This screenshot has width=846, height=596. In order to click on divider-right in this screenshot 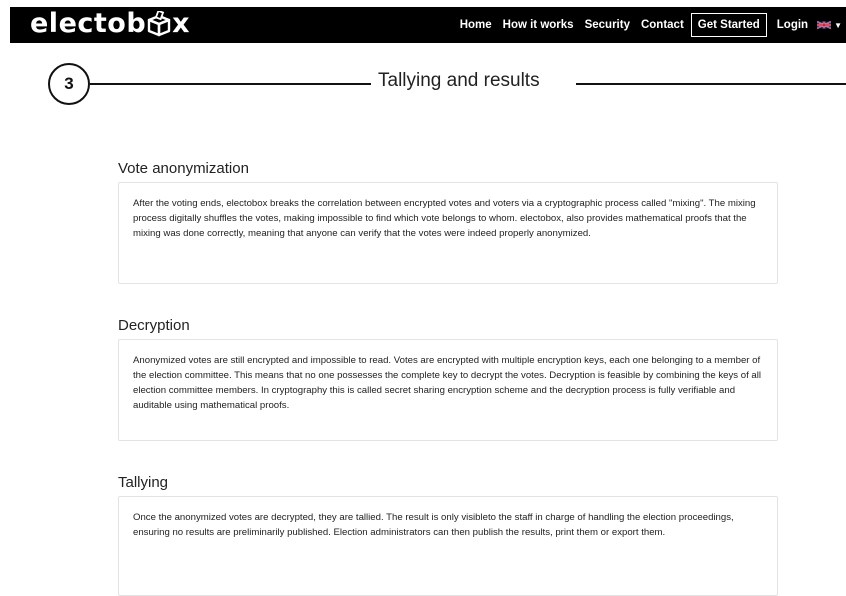, I will do `click(711, 84)`.